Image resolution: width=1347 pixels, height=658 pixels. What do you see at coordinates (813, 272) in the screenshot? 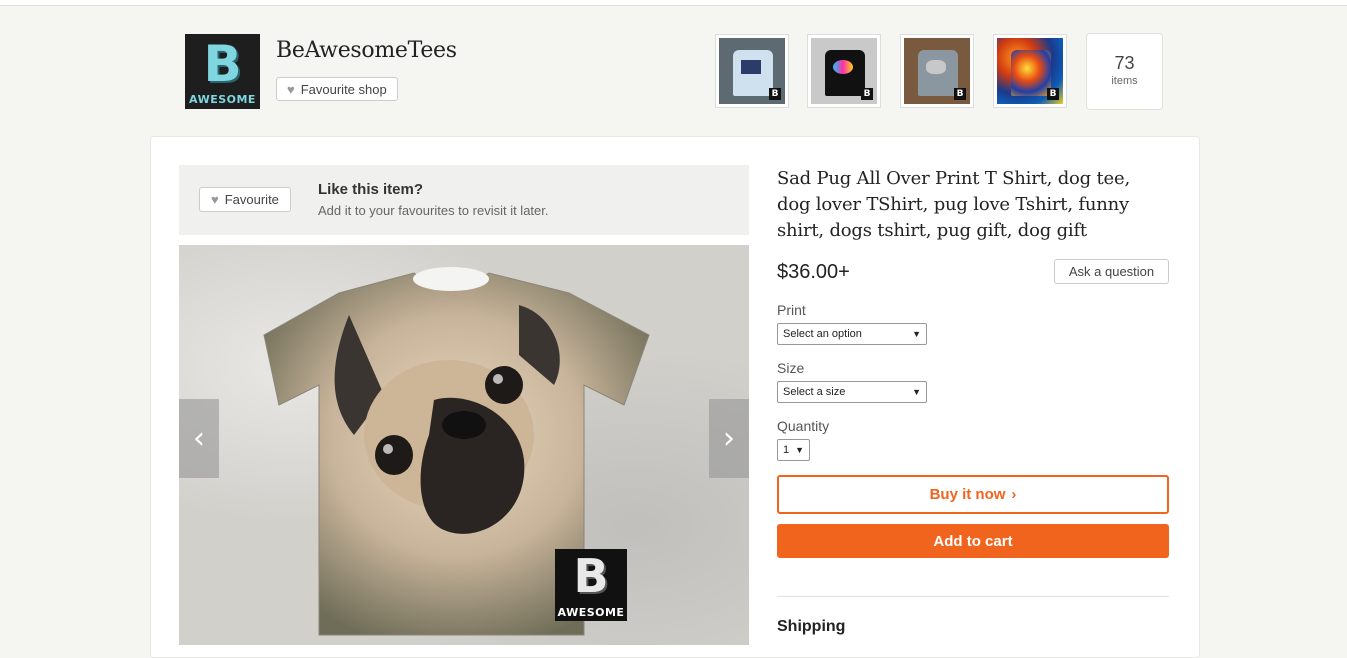
I see `listing-price: $36.00+` at bounding box center [813, 272].